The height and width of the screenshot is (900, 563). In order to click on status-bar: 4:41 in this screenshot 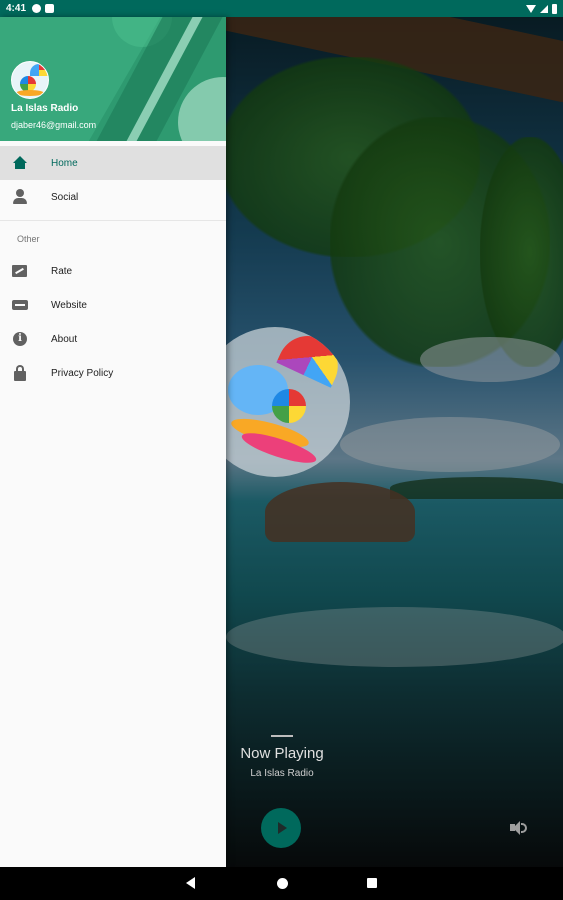, I will do `click(281, 8)`.